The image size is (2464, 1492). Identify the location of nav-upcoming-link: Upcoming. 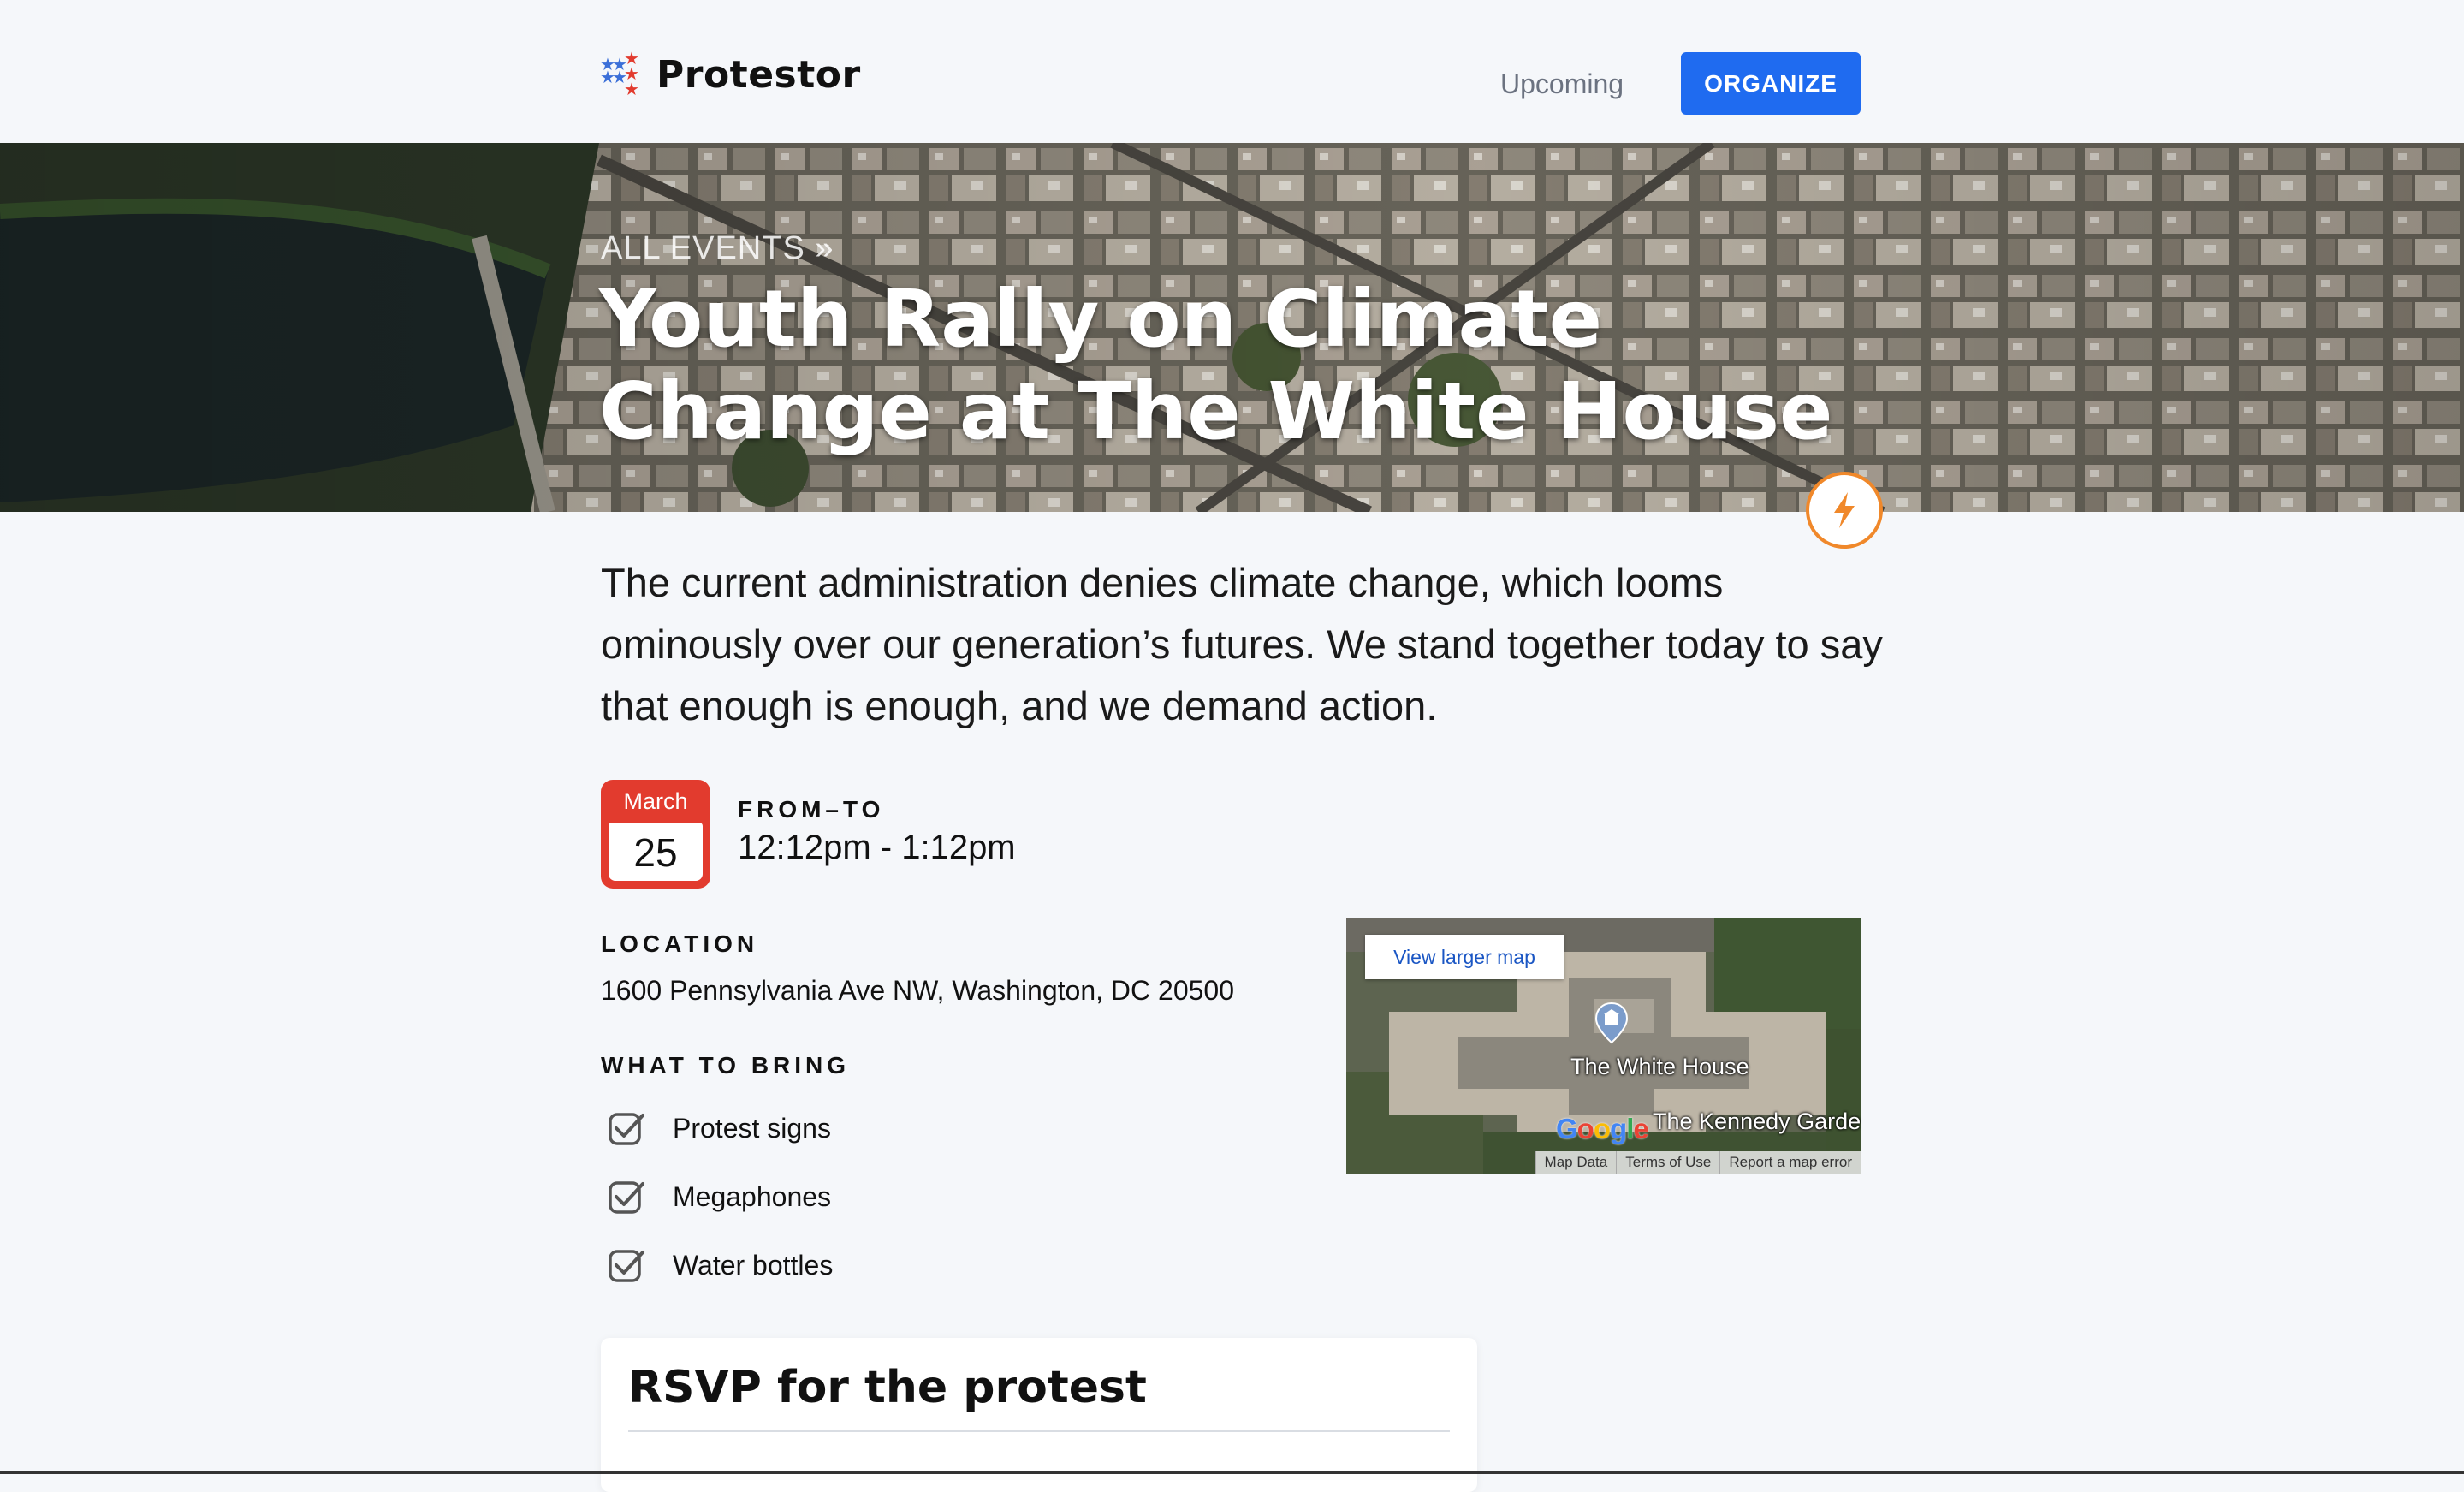
(1562, 84).